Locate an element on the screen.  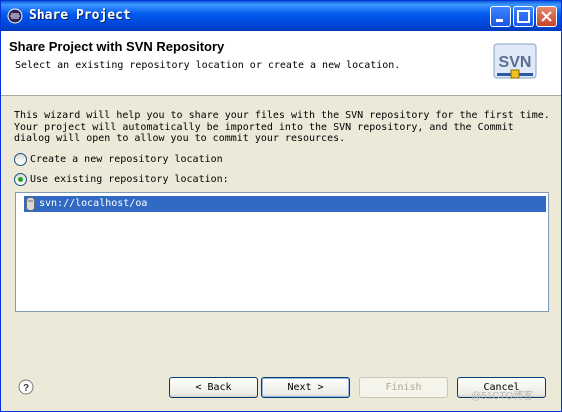
window-title: Share Project is located at coordinates (80, 15).